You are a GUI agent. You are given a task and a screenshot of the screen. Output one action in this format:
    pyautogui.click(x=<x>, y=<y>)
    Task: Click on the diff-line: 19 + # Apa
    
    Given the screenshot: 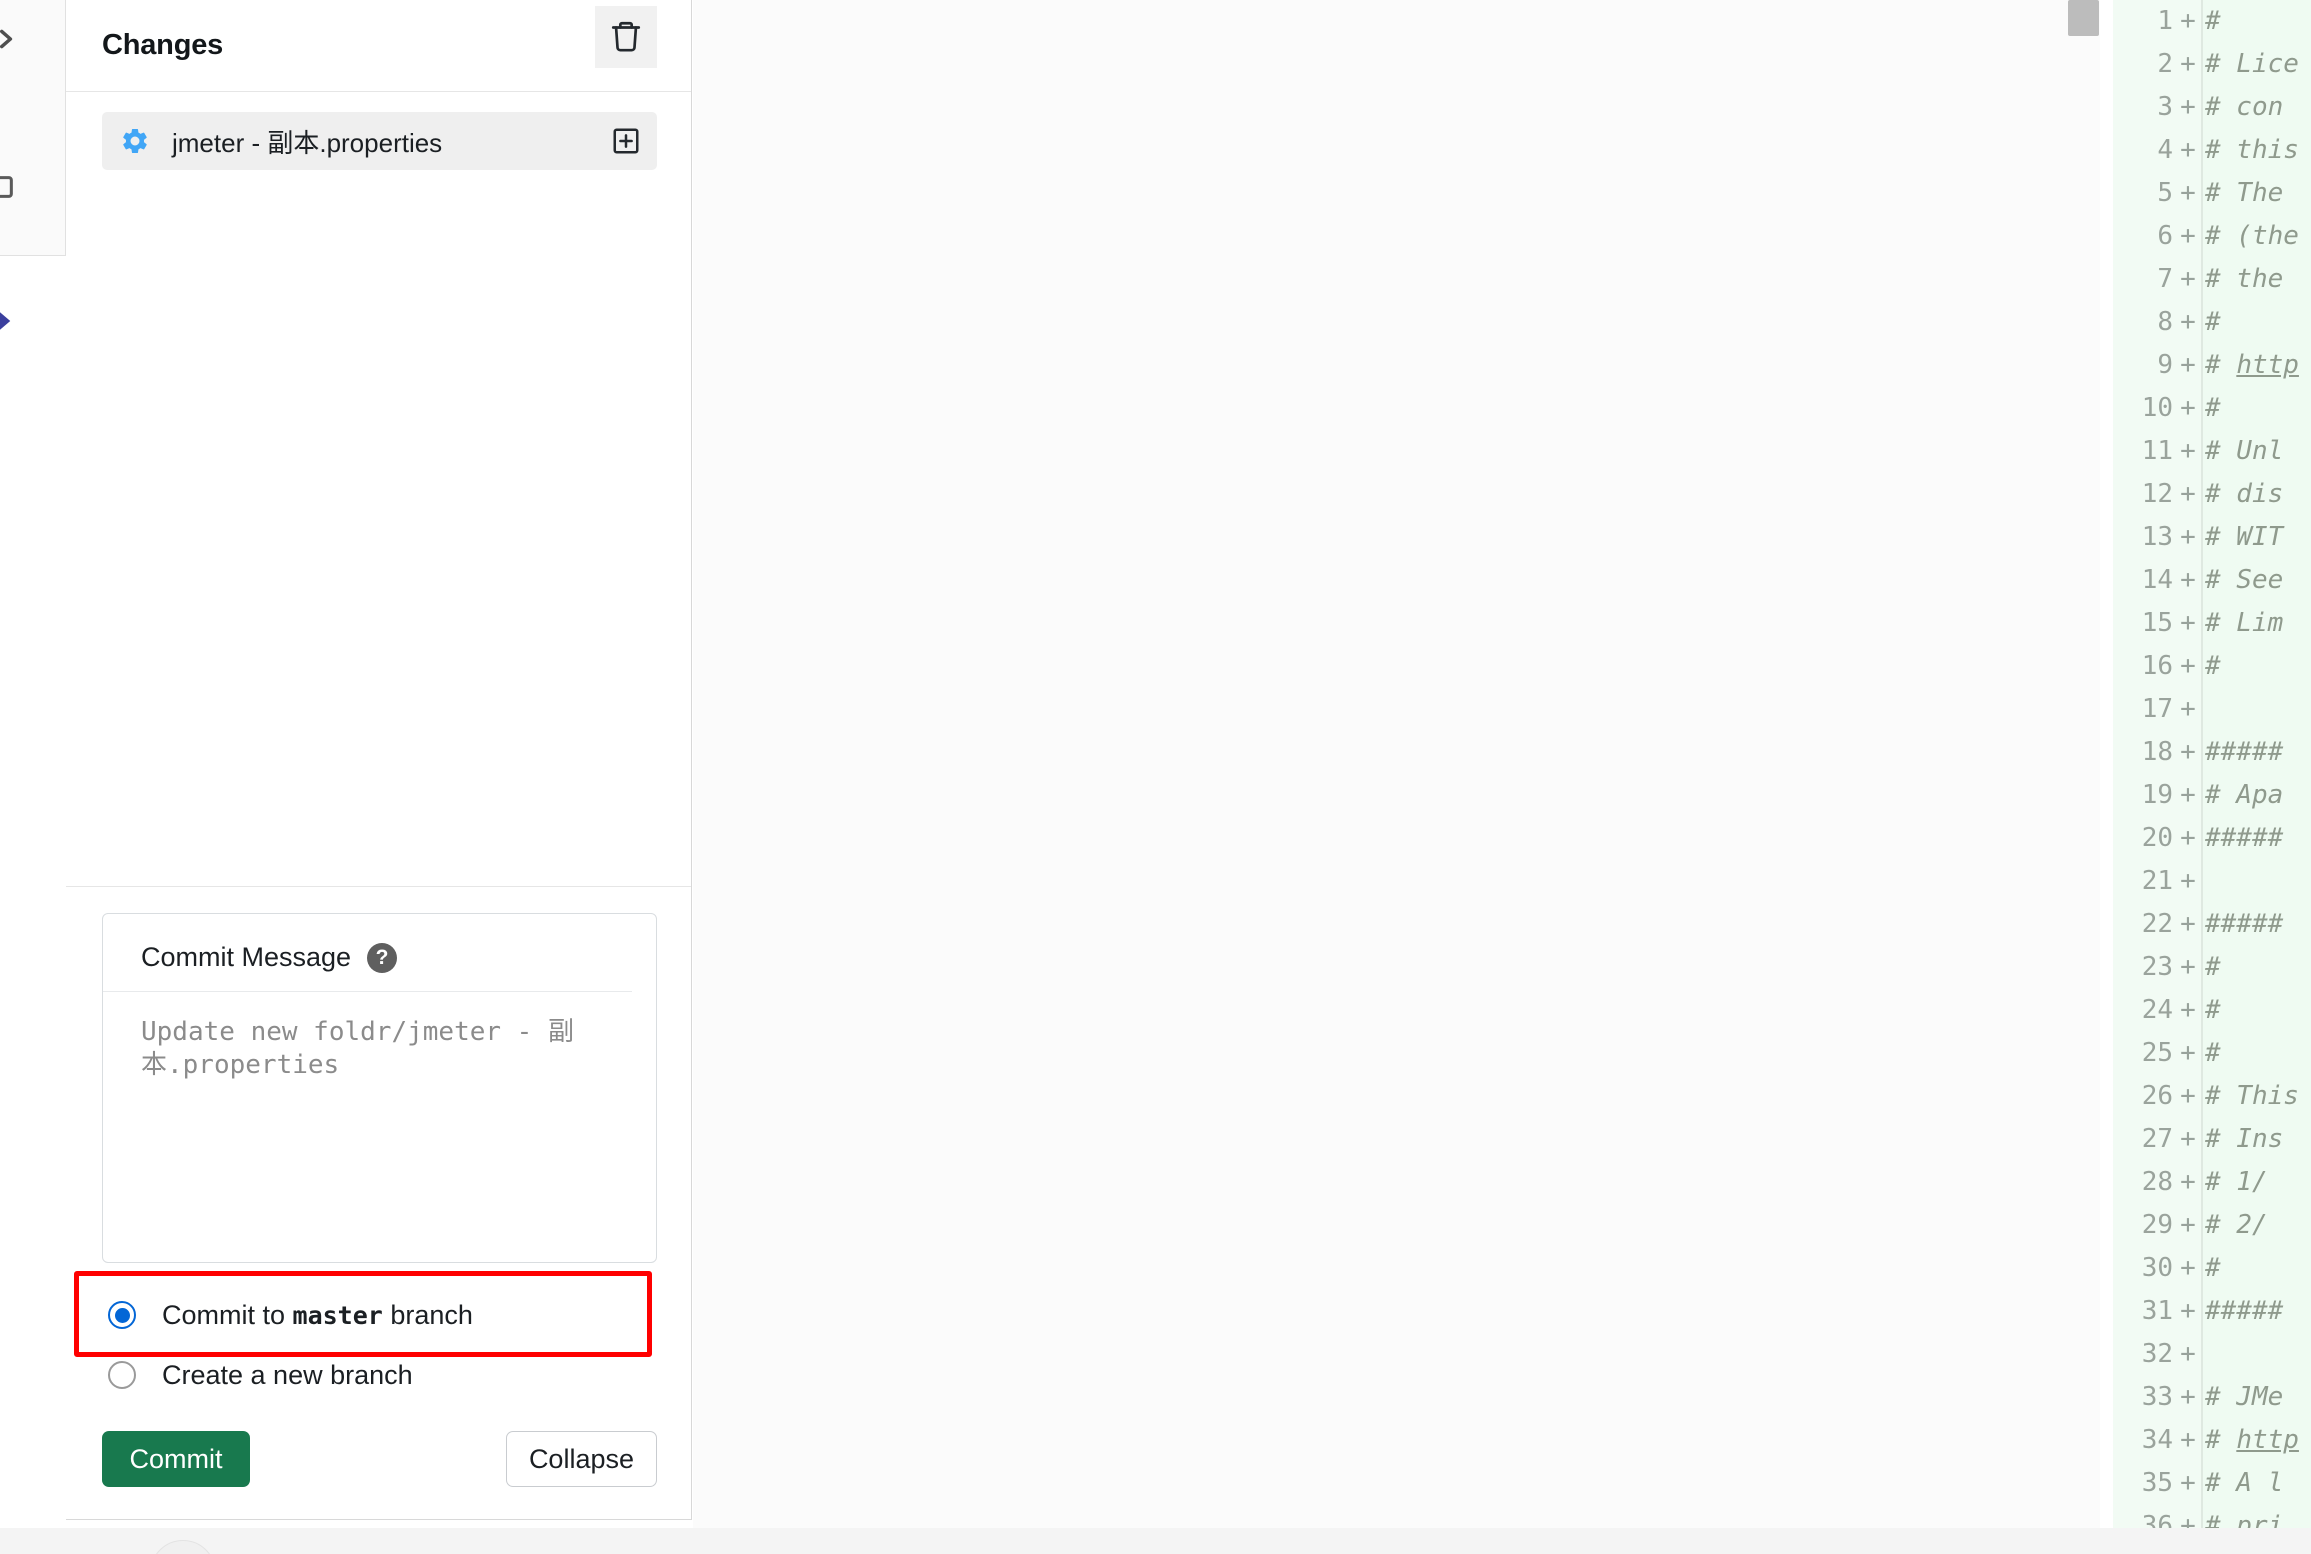 What is the action you would take?
    pyautogui.click(x=2212, y=795)
    